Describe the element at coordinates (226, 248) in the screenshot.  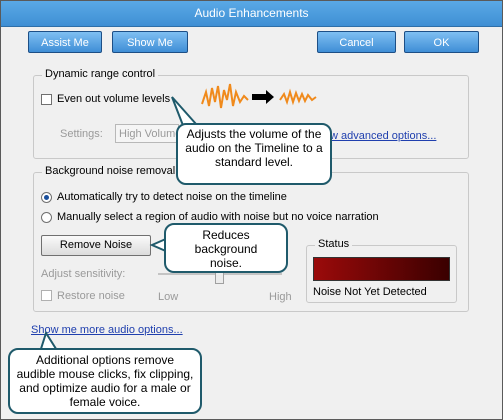
I see `noise-callout: Reduces background noise.` at that location.